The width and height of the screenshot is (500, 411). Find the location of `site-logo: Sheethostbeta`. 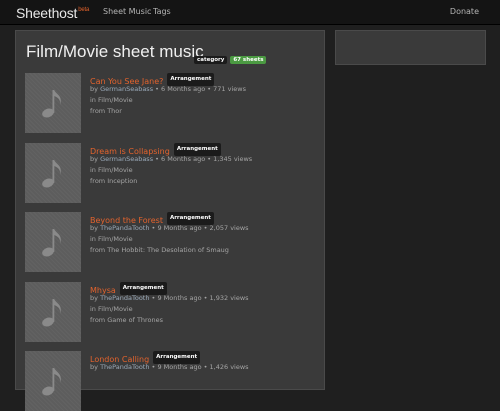

site-logo: Sheethostbeta is located at coordinates (52, 13).